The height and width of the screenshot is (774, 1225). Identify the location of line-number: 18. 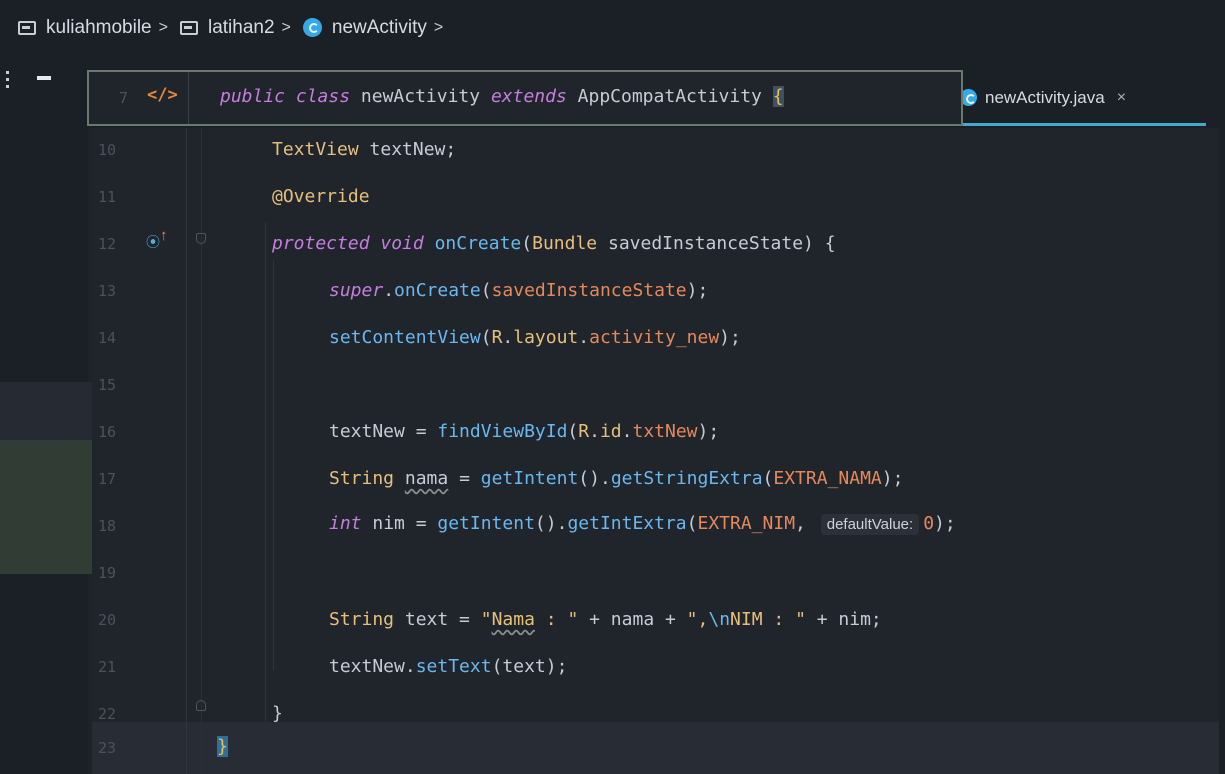
(107, 526).